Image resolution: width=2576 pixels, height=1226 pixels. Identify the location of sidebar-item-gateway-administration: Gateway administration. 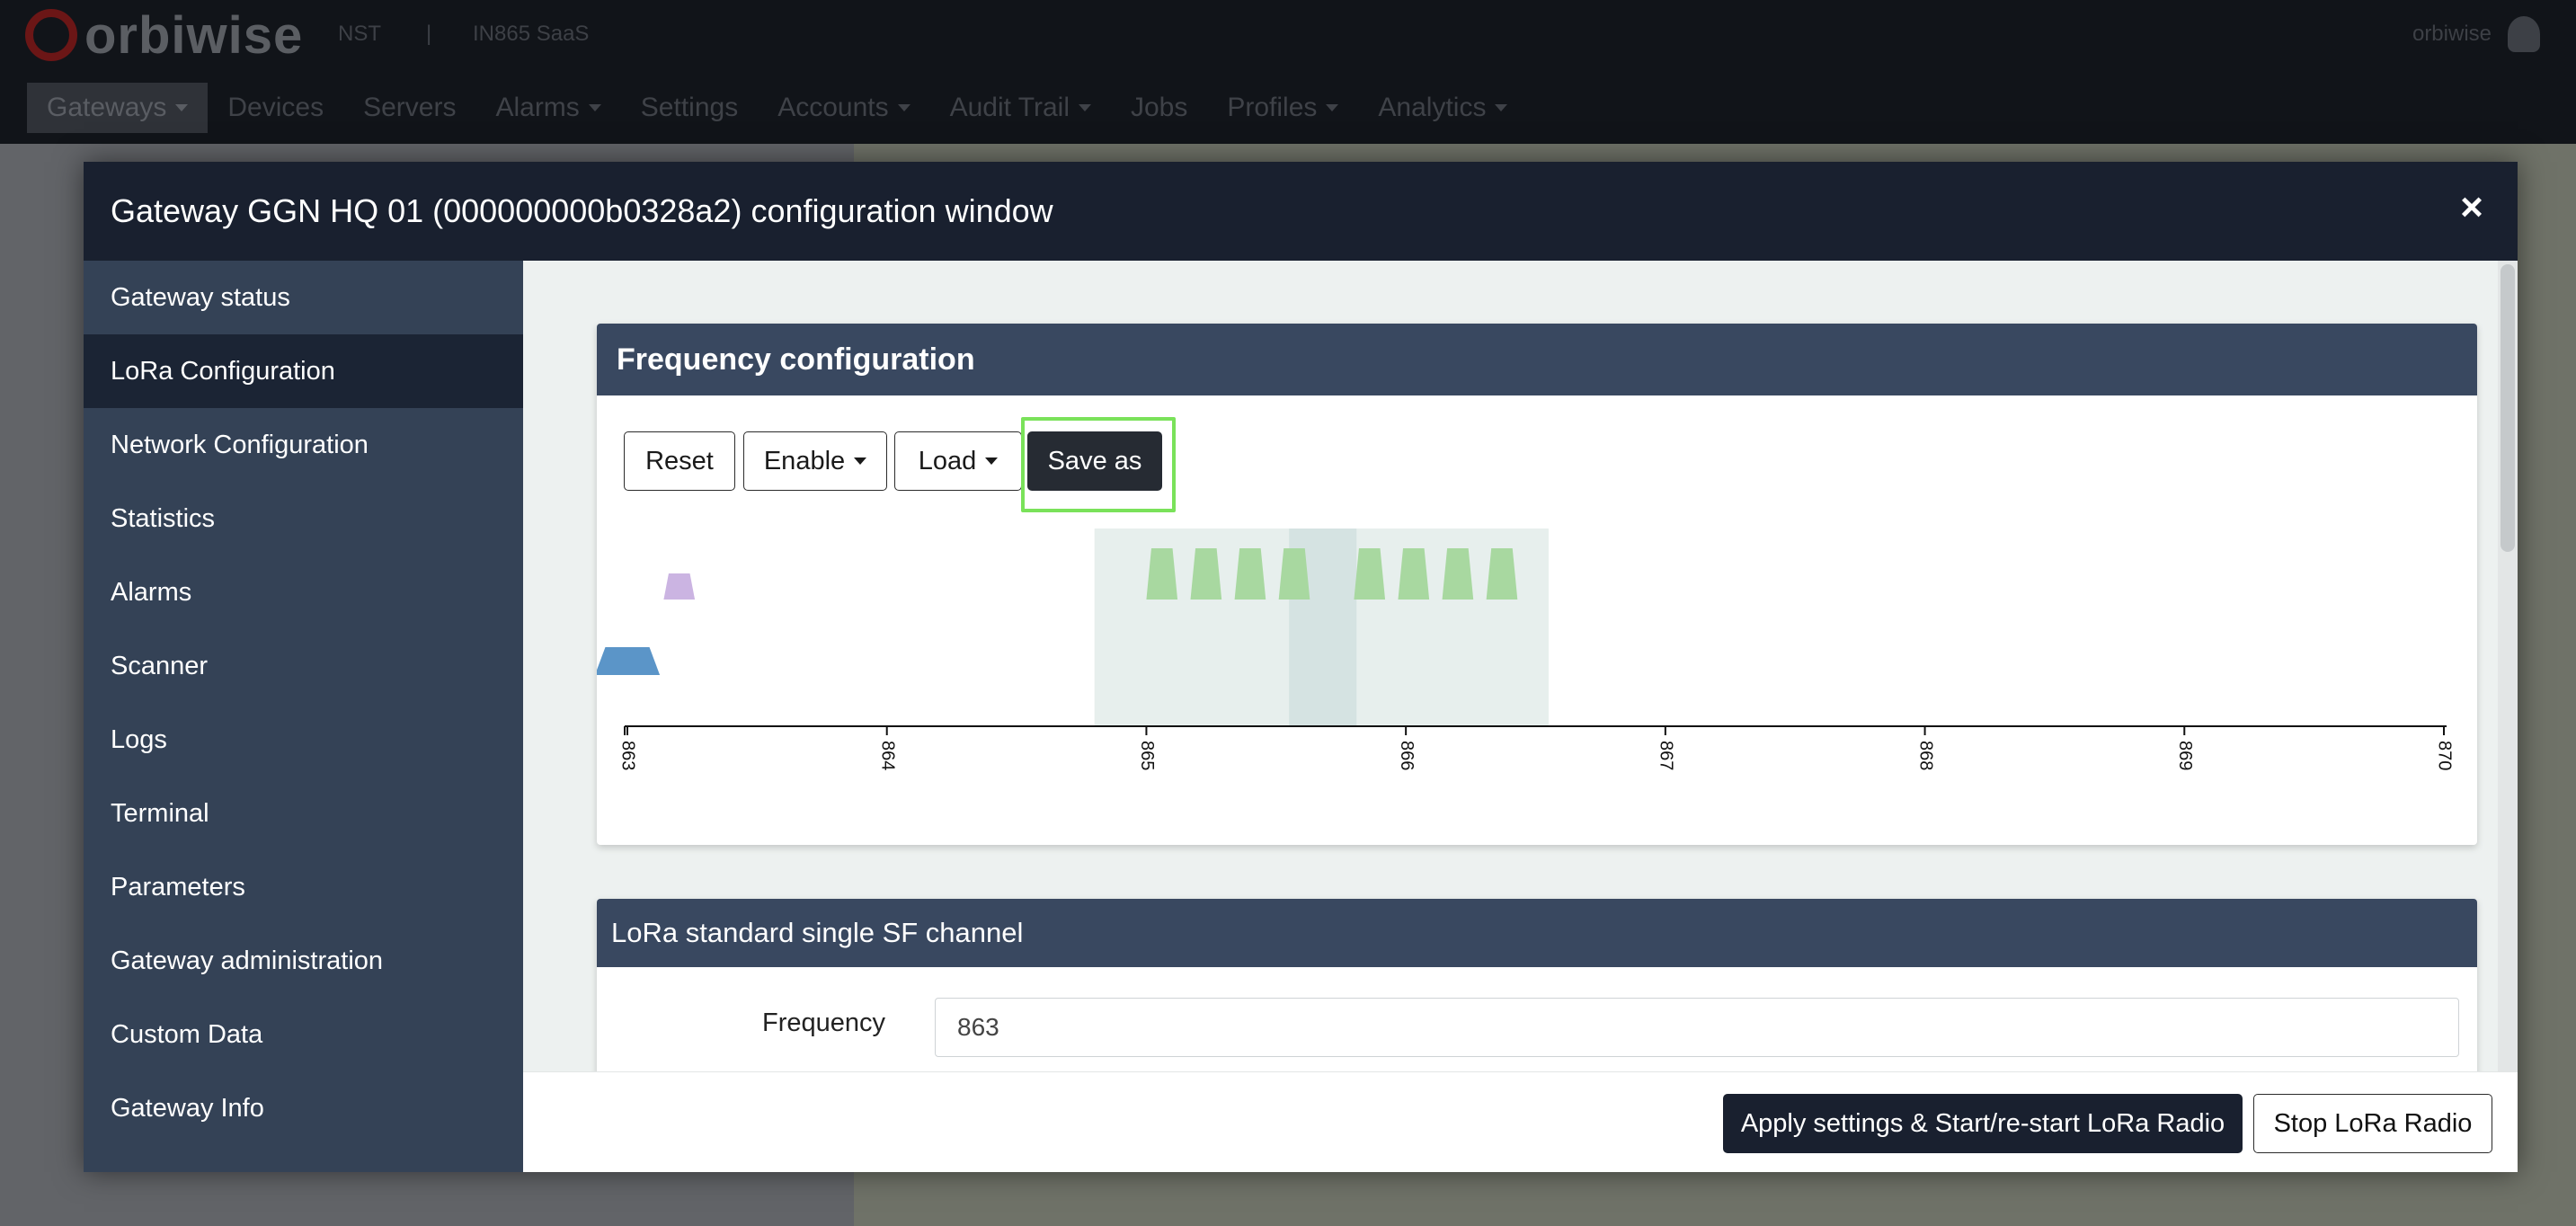
(303, 961).